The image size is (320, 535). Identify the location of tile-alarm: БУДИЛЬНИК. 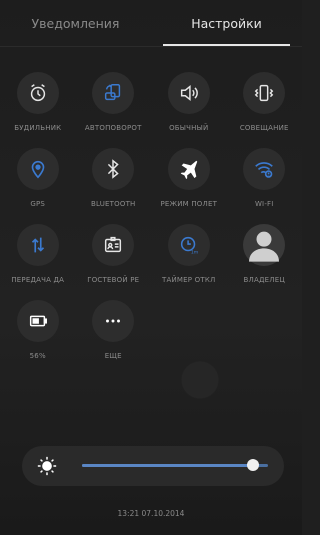
(38, 102).